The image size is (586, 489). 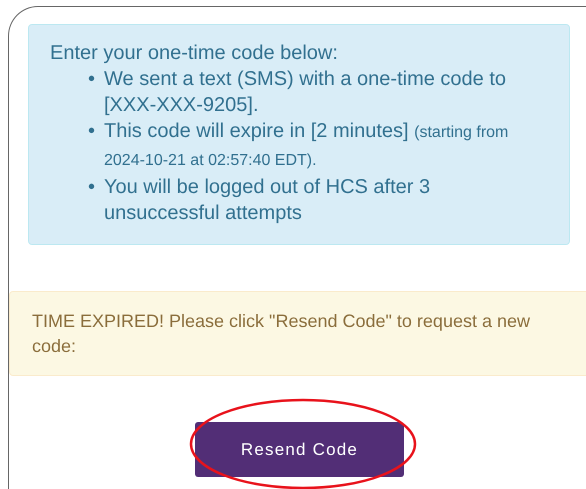 What do you see at coordinates (307, 145) in the screenshot?
I see `info-bullet: This code will expire in [2 minutes] (starting from 2024-10-21 at 02:57:40 EDT).` at bounding box center [307, 145].